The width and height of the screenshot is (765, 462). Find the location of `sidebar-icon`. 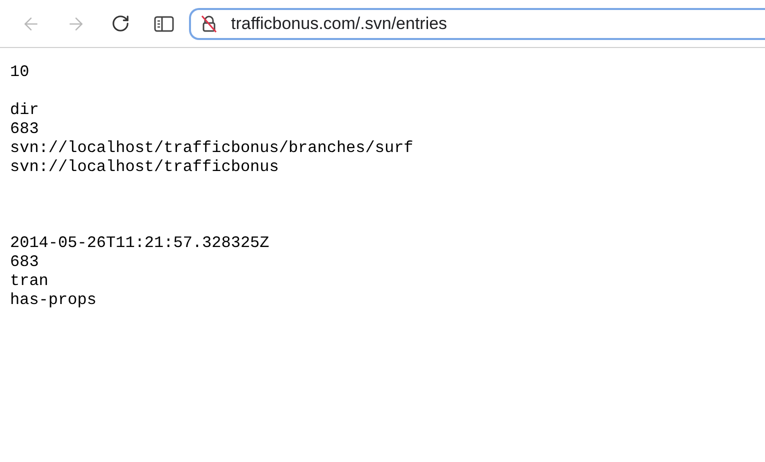

sidebar-icon is located at coordinates (164, 24).